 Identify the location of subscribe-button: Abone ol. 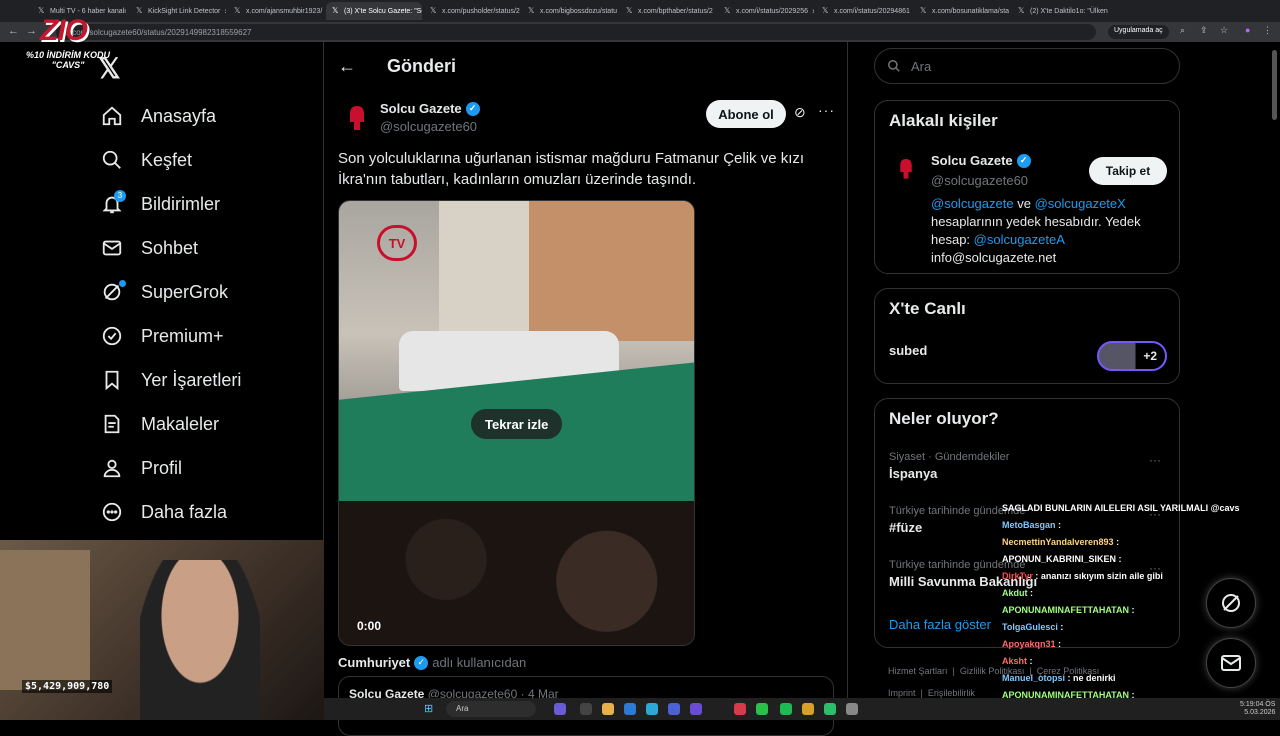
(746, 114).